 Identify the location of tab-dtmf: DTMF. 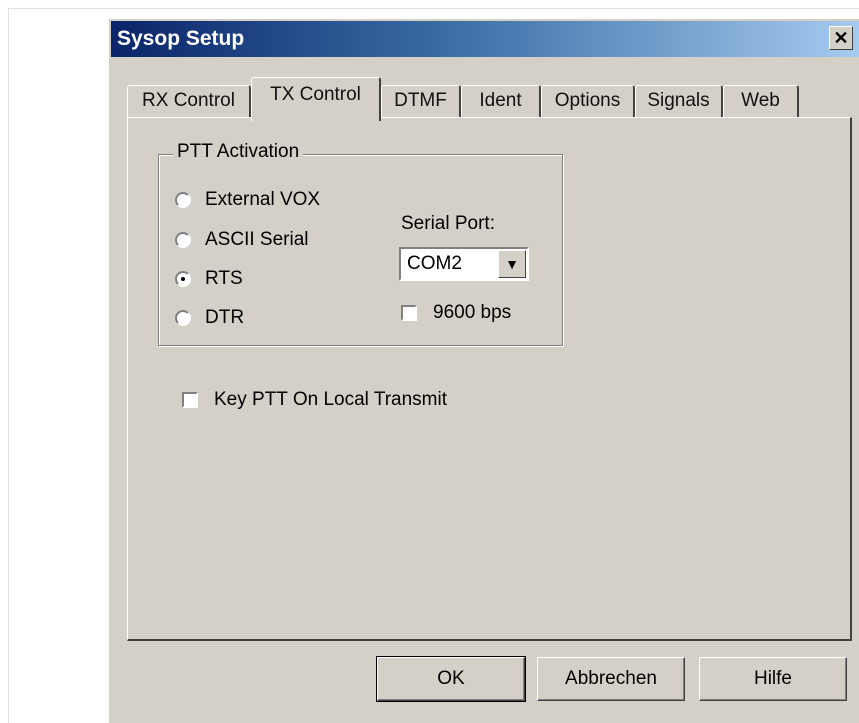
(421, 101).